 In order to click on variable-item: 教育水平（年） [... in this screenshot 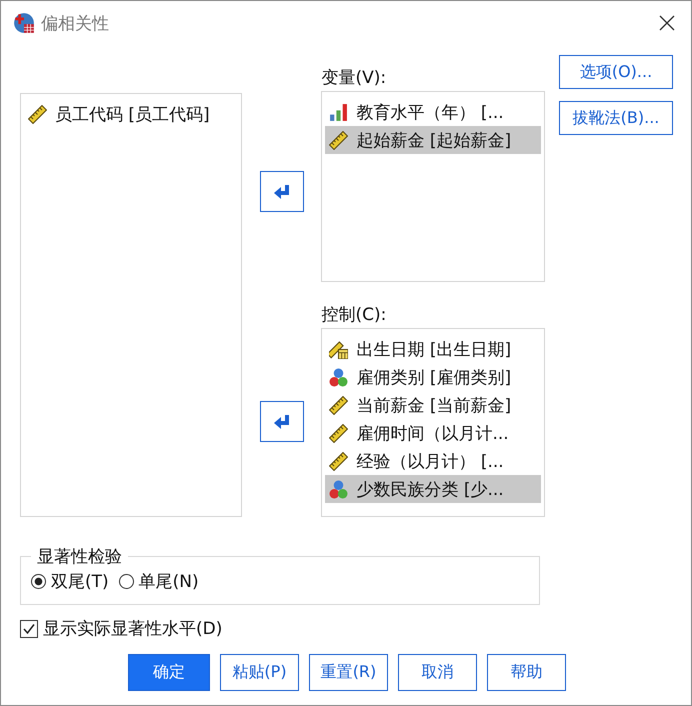, I will do `click(433, 112)`.